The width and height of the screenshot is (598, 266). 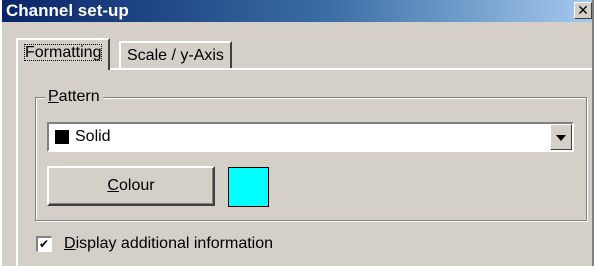 What do you see at coordinates (67, 10) in the screenshot?
I see `window-title: Channel set-up` at bounding box center [67, 10].